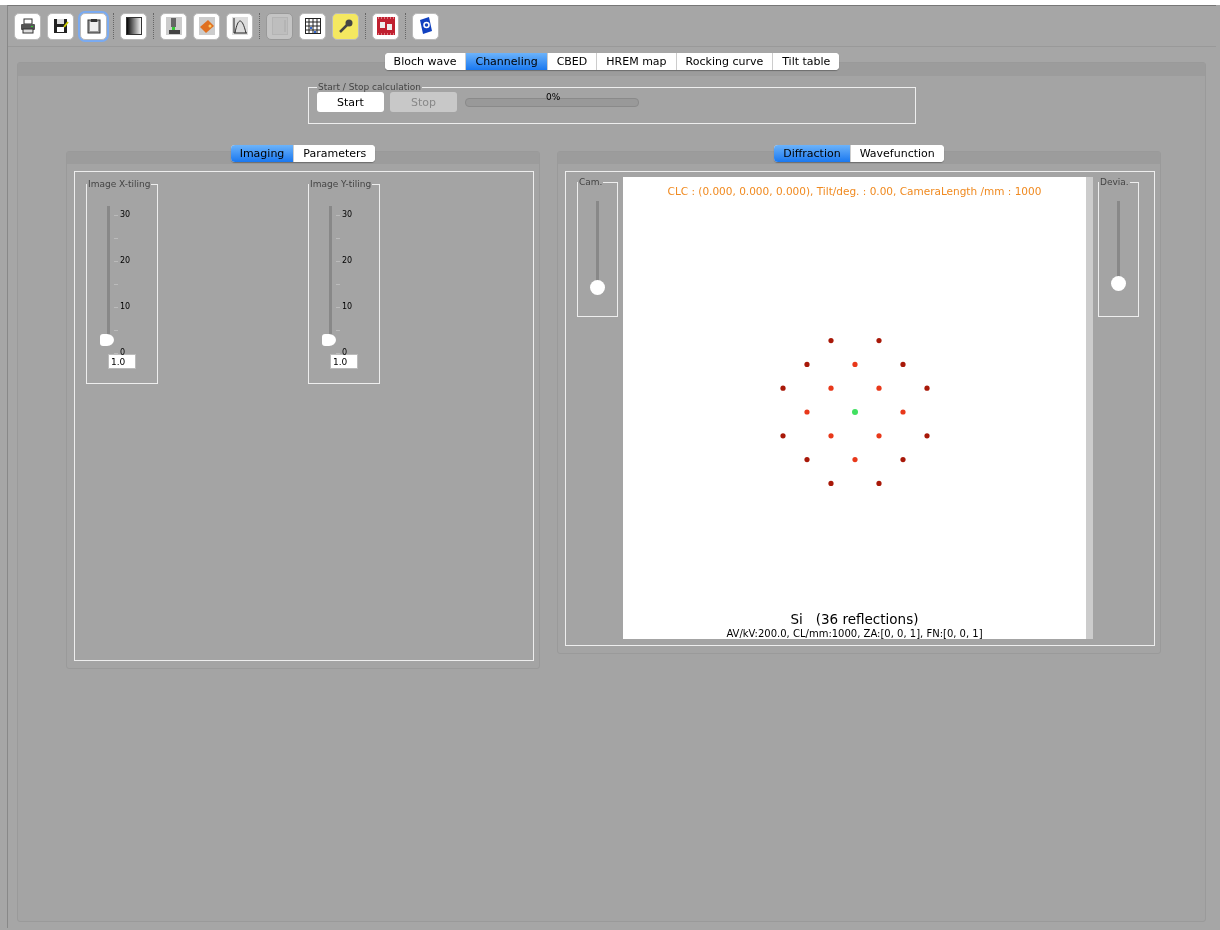 The height and width of the screenshot is (930, 1220). What do you see at coordinates (637, 61) in the screenshot?
I see `tab: HREM map` at bounding box center [637, 61].